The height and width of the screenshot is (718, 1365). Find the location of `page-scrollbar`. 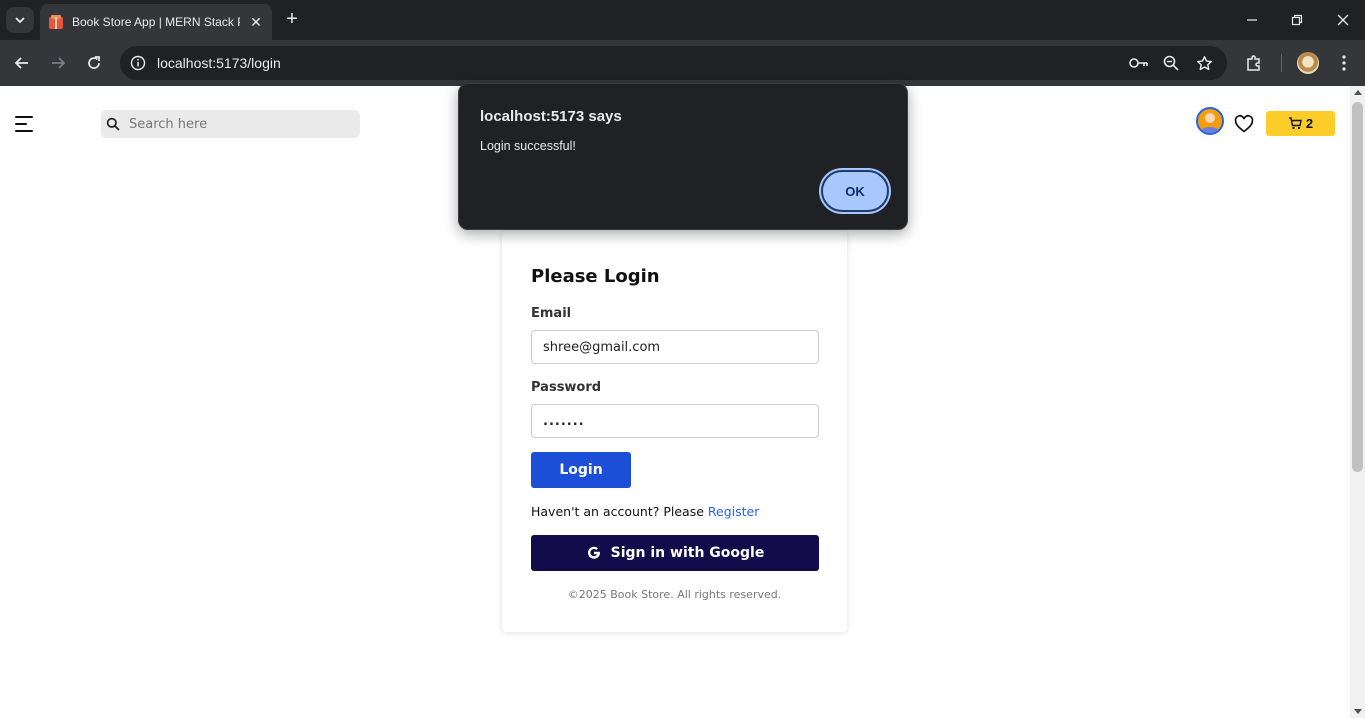

page-scrollbar is located at coordinates (1357, 402).